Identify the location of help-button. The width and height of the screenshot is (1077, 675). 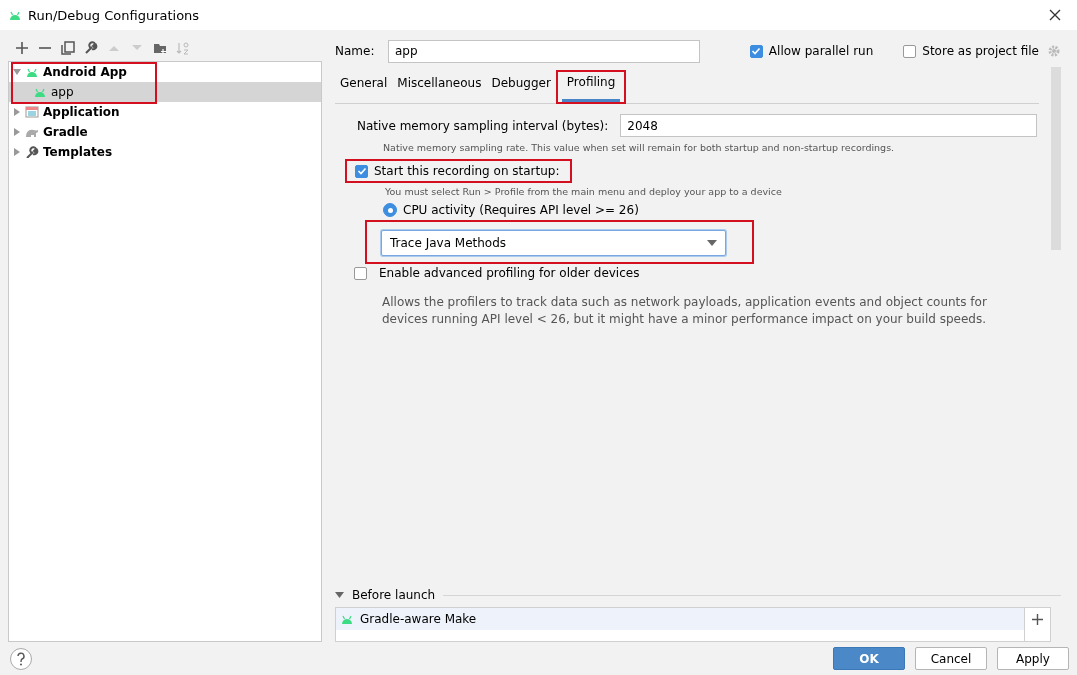
(21, 658).